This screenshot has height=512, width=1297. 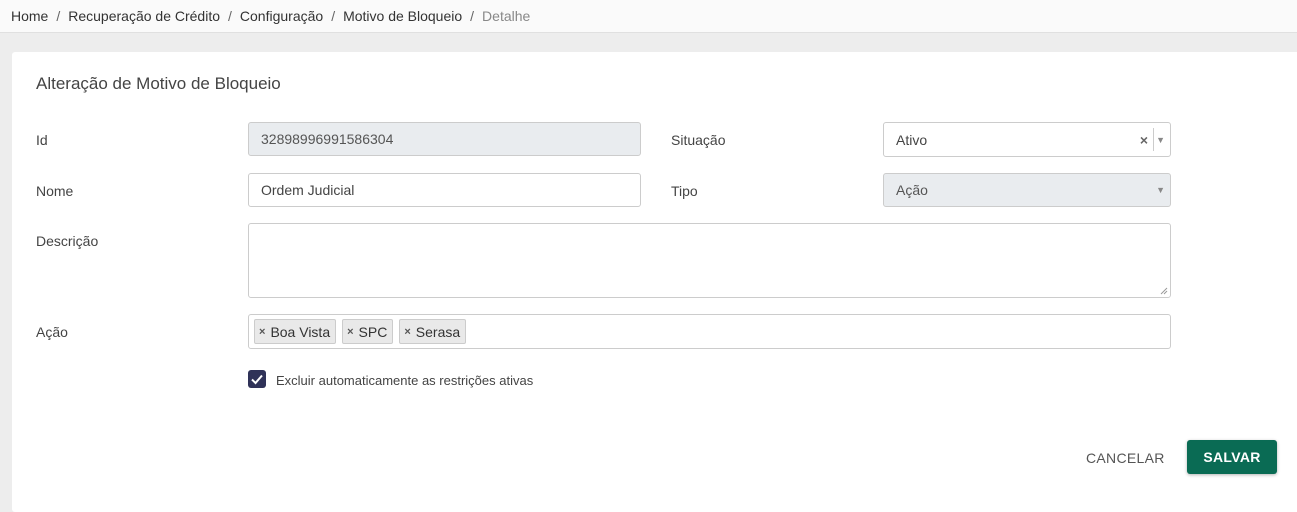 I want to click on tag-label: SPC, so click(x=373, y=331).